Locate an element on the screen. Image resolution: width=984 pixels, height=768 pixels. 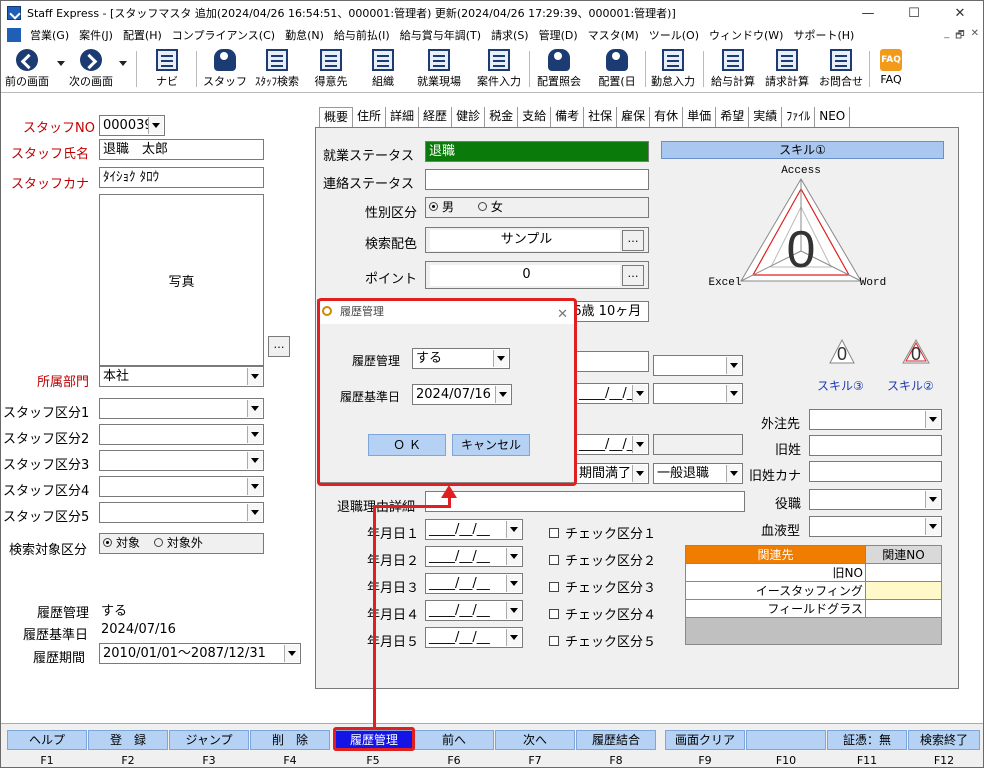
assign-inquiry-button: 配置照会 is located at coordinates (559, 69).